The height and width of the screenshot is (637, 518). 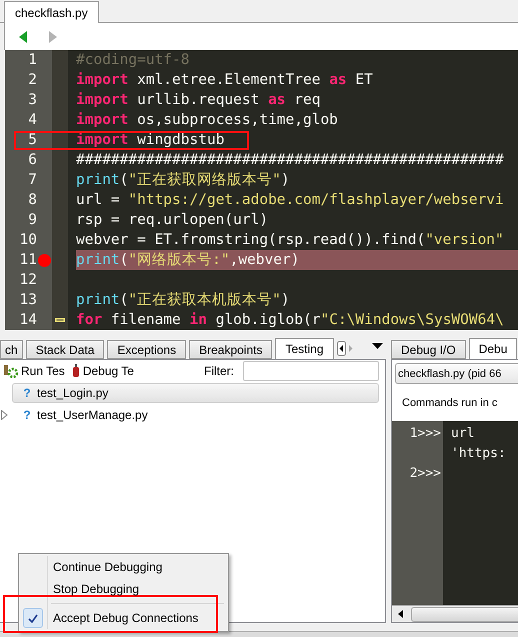 What do you see at coordinates (304, 348) in the screenshot?
I see `panel-tab: Testing` at bounding box center [304, 348].